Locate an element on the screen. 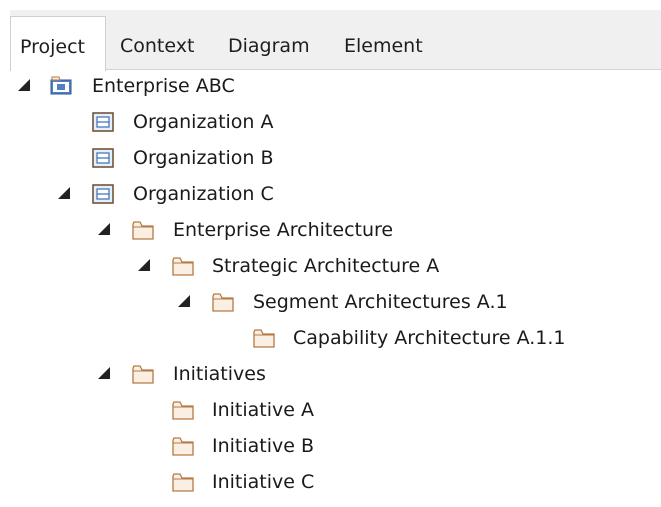 The height and width of the screenshot is (507, 661). tree-item-label: Enterprise Architecture is located at coordinates (283, 230).